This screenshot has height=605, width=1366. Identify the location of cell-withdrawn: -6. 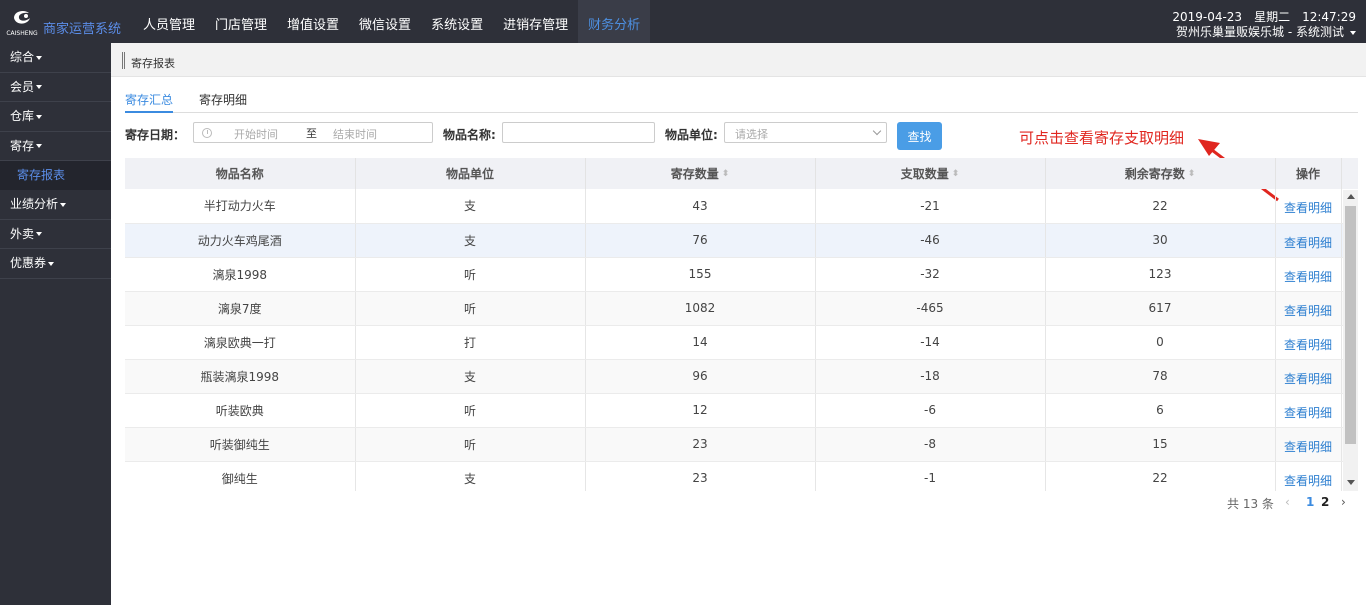
(930, 410).